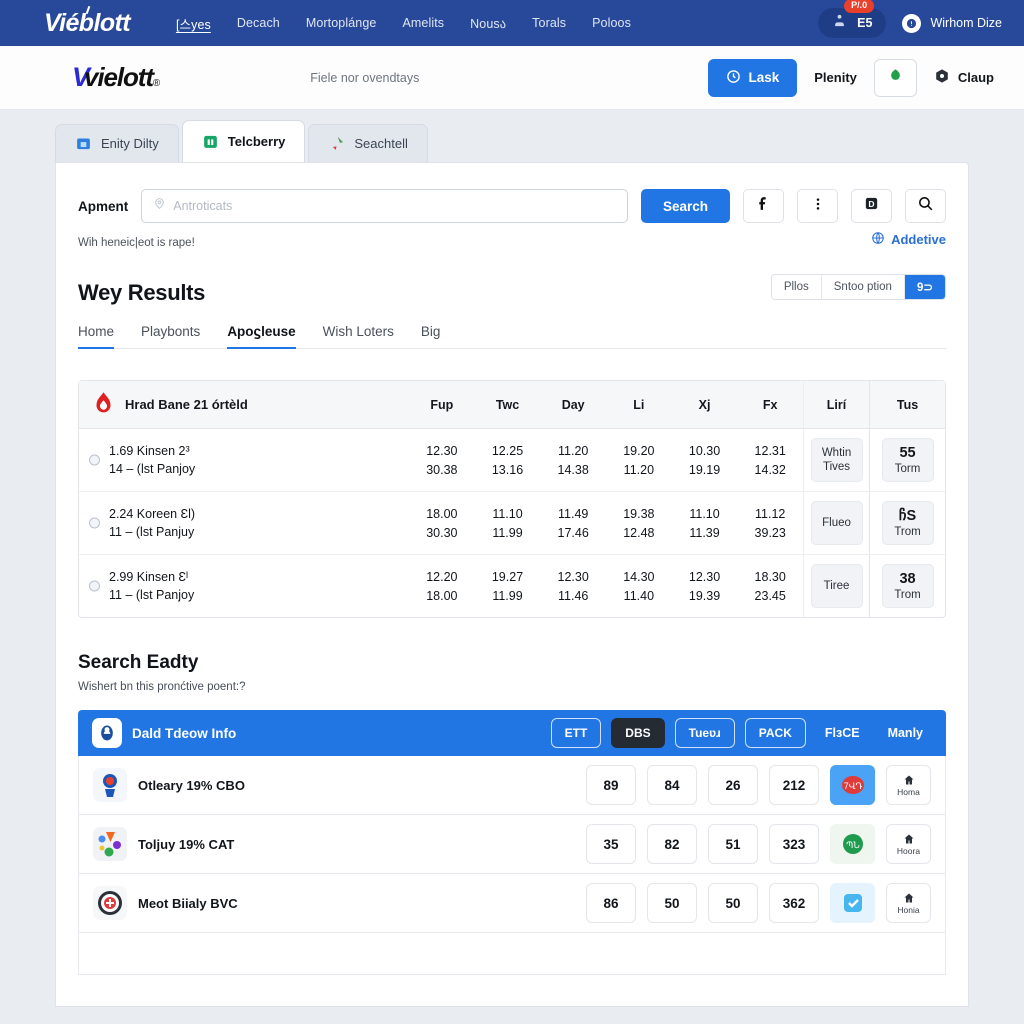 Image resolution: width=1024 pixels, height=1024 pixels. What do you see at coordinates (87, 21) in the screenshot?
I see `navbar-logo: Viéblott` at bounding box center [87, 21].